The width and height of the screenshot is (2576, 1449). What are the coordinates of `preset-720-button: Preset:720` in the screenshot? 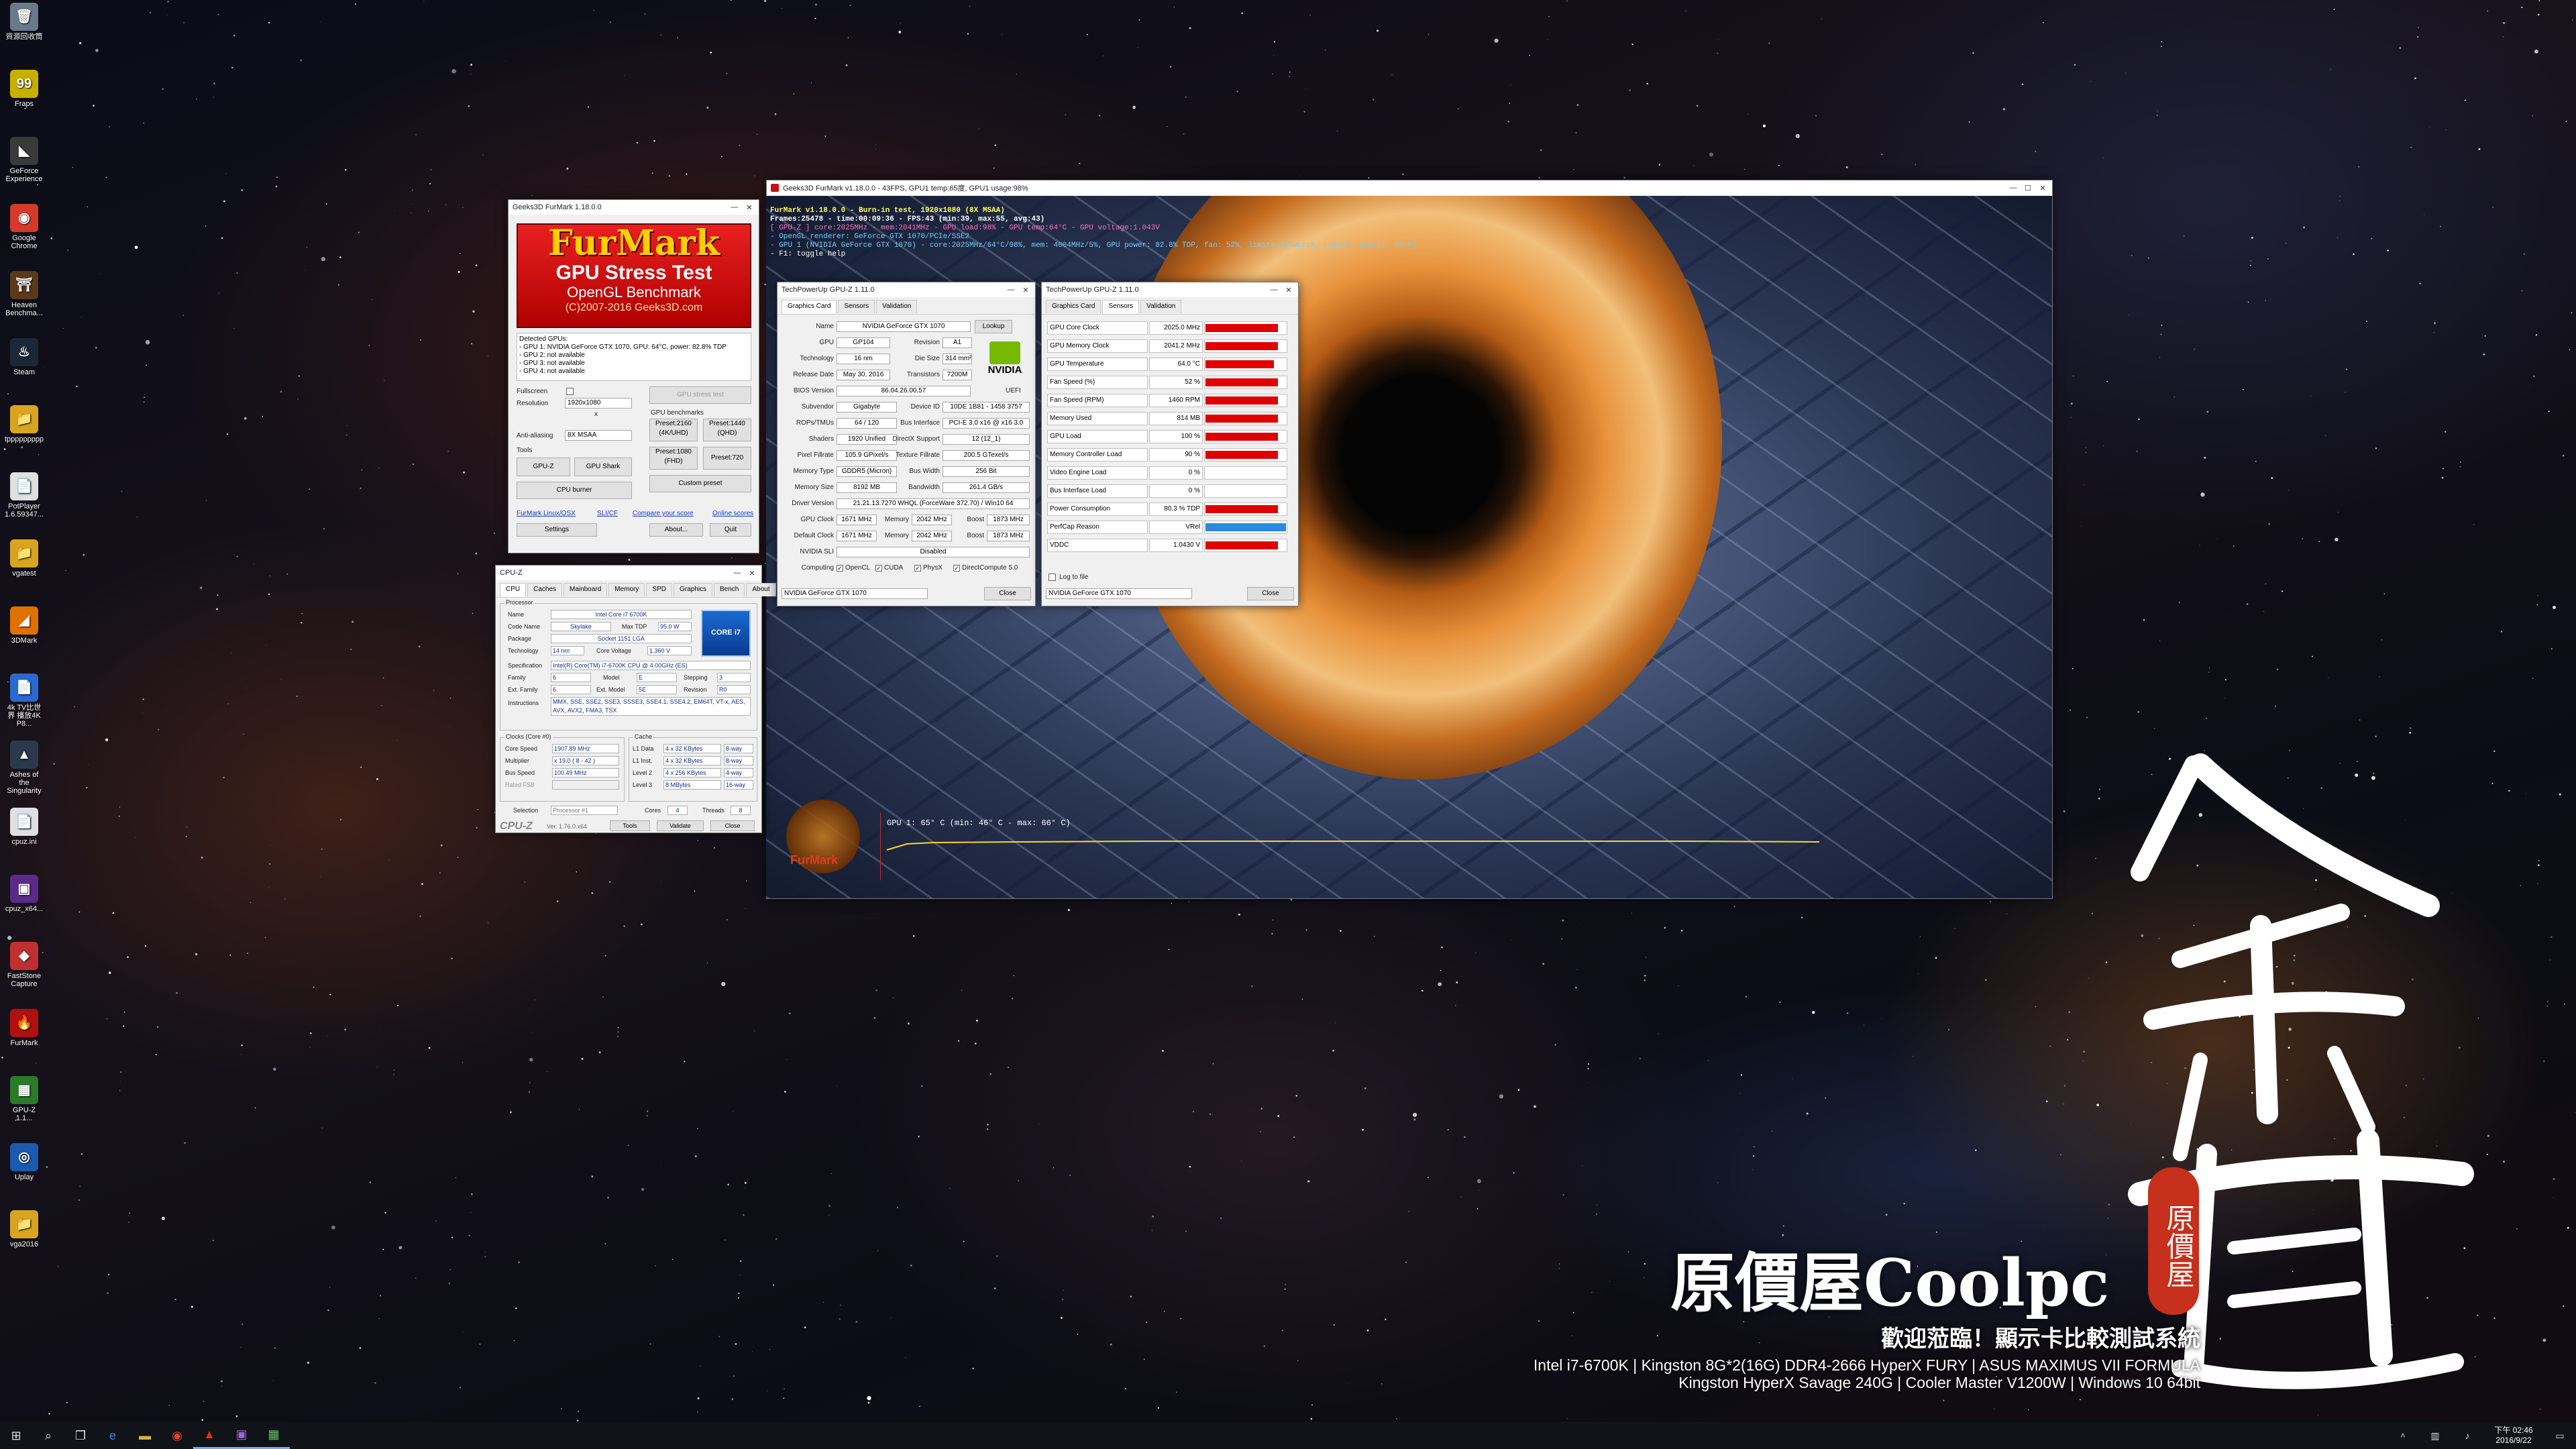 It's located at (727, 458).